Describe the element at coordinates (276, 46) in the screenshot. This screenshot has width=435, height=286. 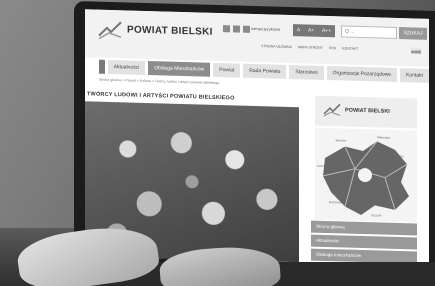
I see `top-link-home: STRONA GŁÓWNA` at that location.